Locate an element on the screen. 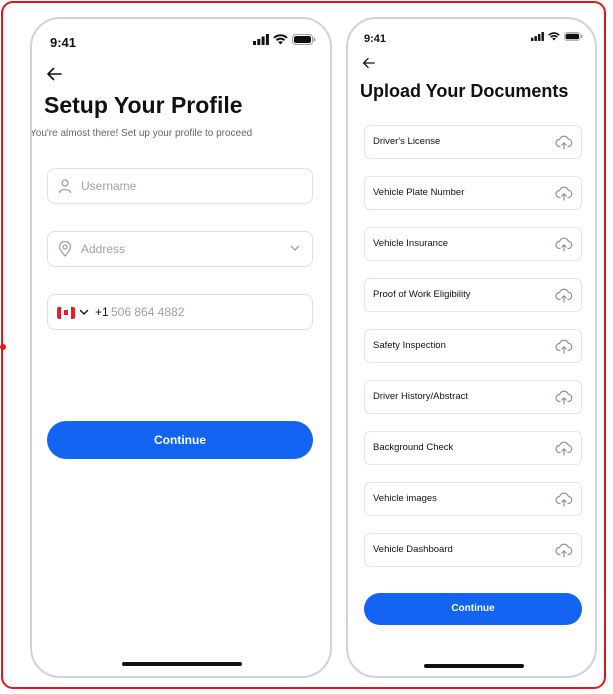 Image resolution: width=613 pixels, height=694 pixels. phone-placeholder: 506 864 4882 is located at coordinates (148, 312).